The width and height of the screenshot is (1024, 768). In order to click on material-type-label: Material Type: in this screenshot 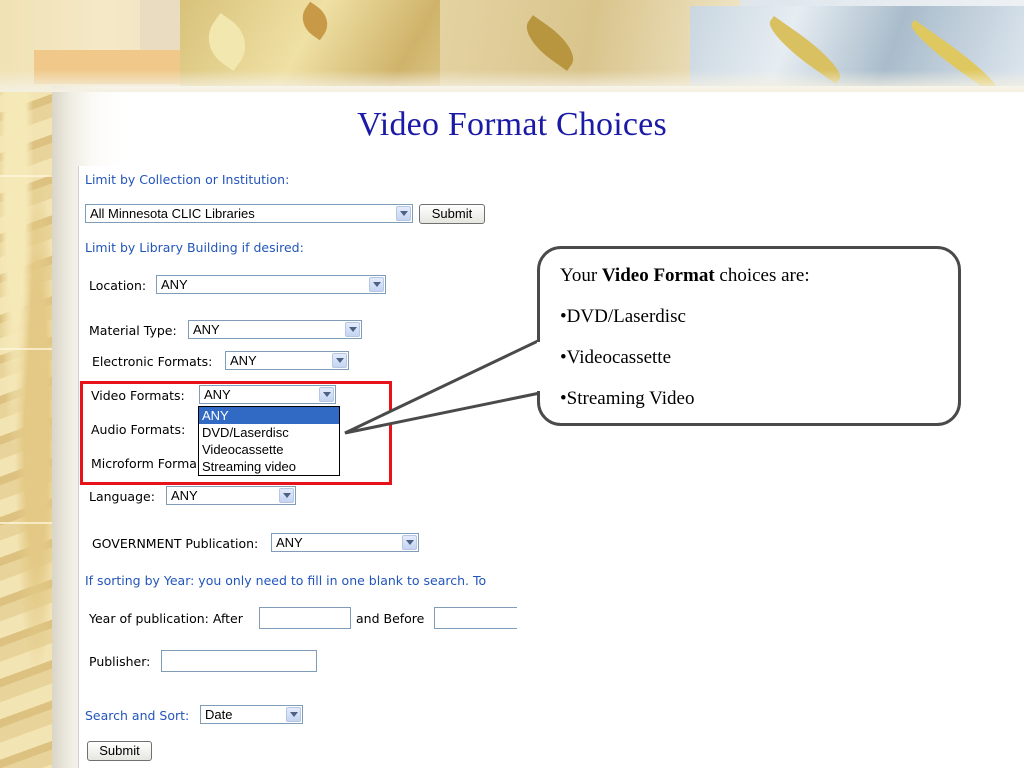, I will do `click(133, 330)`.